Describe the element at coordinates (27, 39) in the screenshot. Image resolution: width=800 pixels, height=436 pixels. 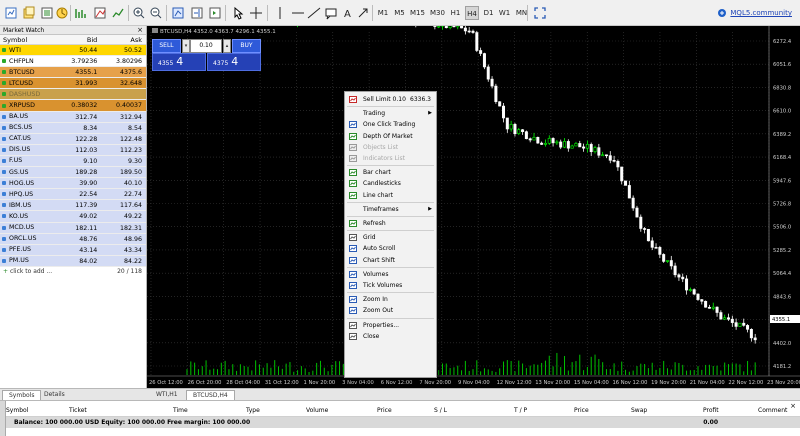
I see `header-symbol: Symbol` at that location.